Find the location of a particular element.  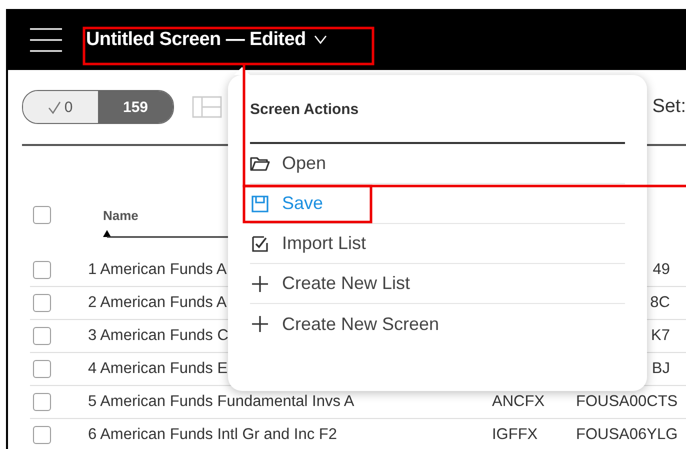

toggle-segment: 0 is located at coordinates (60, 107).